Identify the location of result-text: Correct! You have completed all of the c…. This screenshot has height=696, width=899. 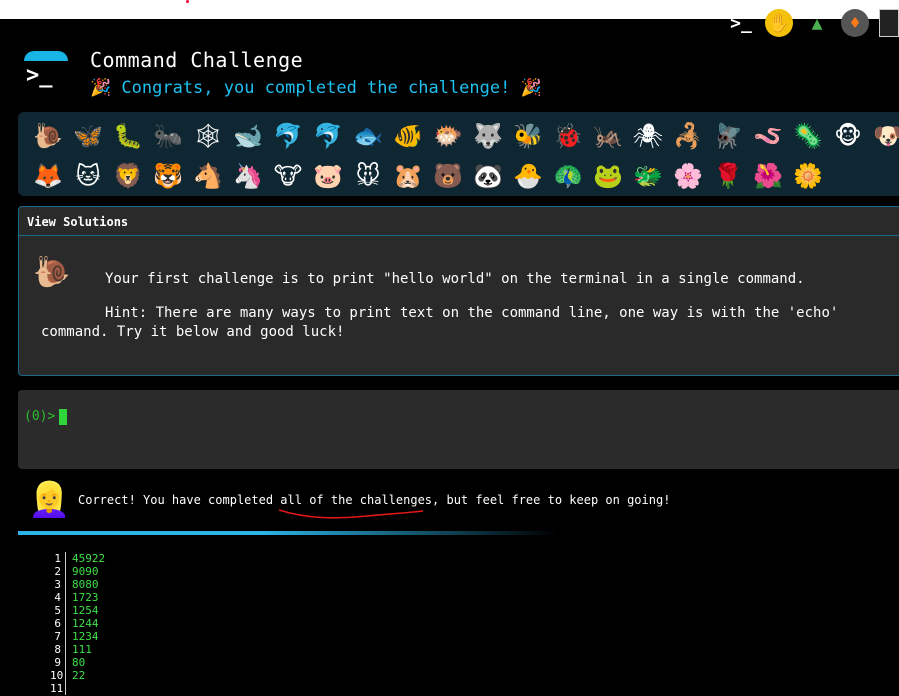
(374, 506).